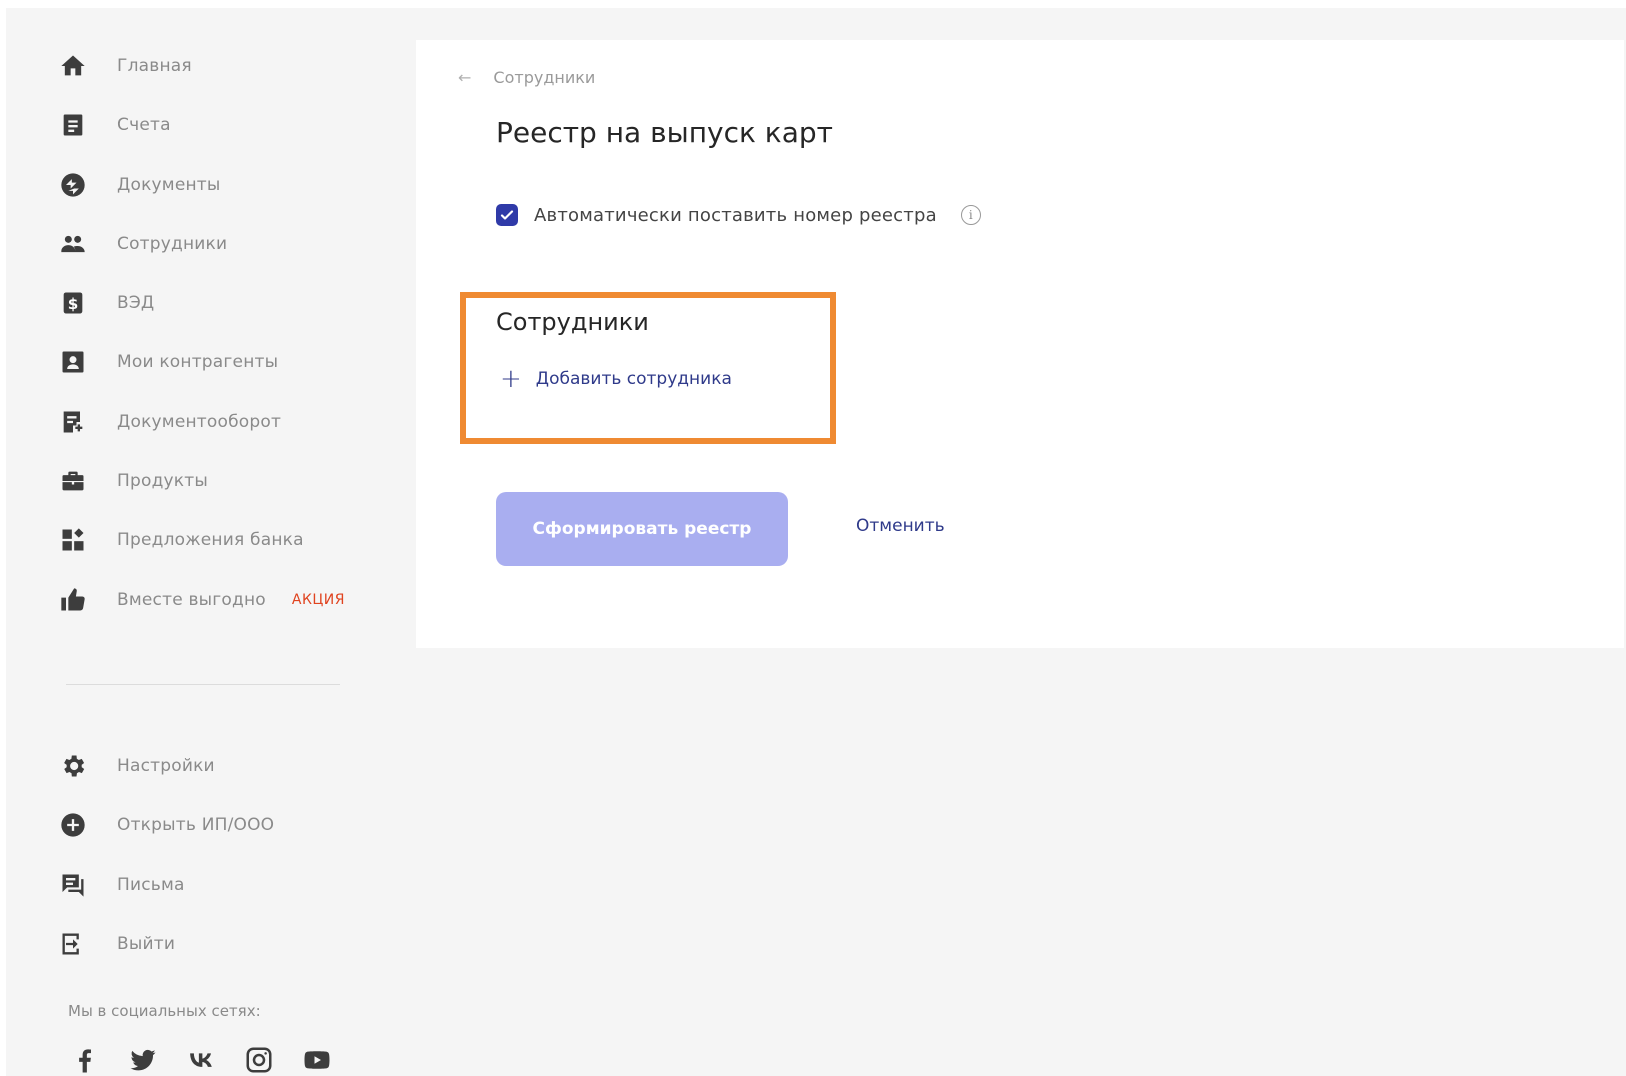 This screenshot has width=1626, height=1076. What do you see at coordinates (633, 379) in the screenshot?
I see `add-employee-label: Добавить сотрудника` at bounding box center [633, 379].